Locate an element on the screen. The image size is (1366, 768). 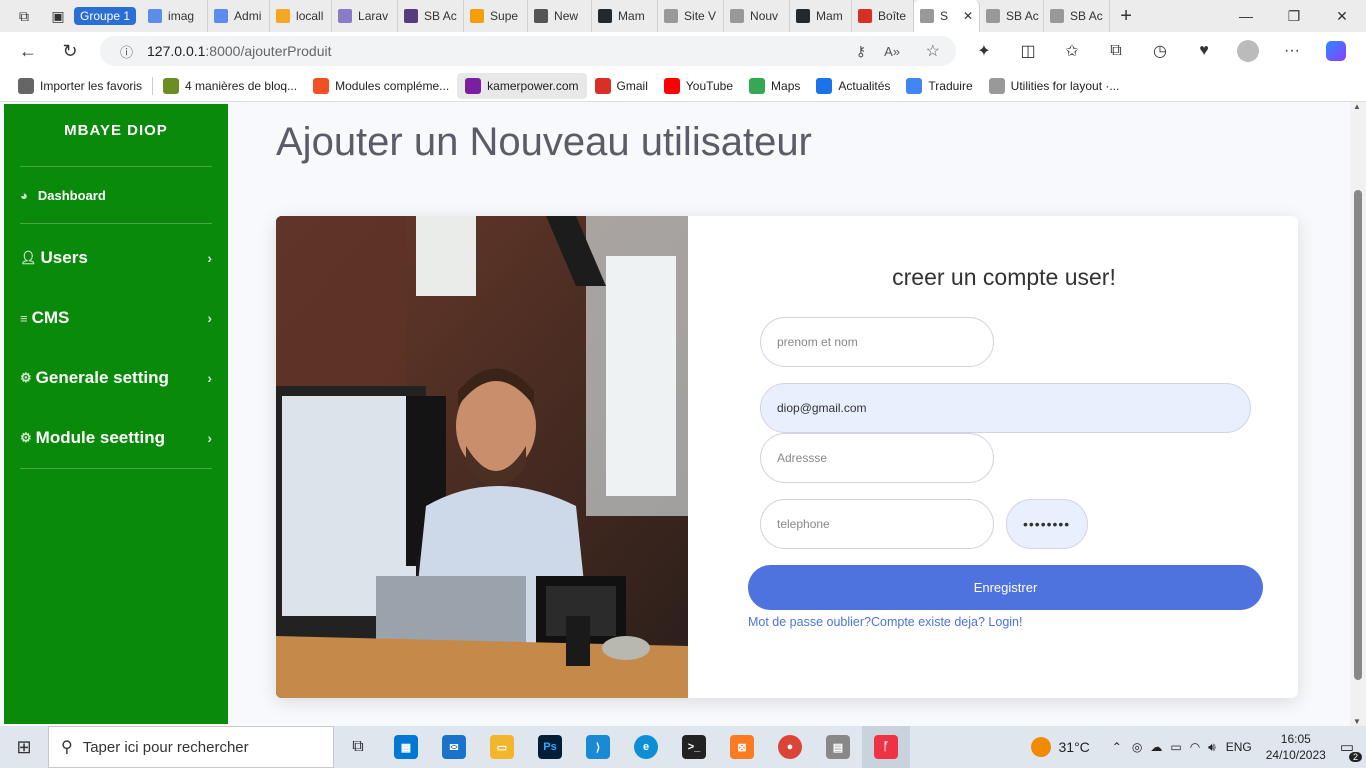
photoshop-icon: Ps is located at coordinates (550, 747).